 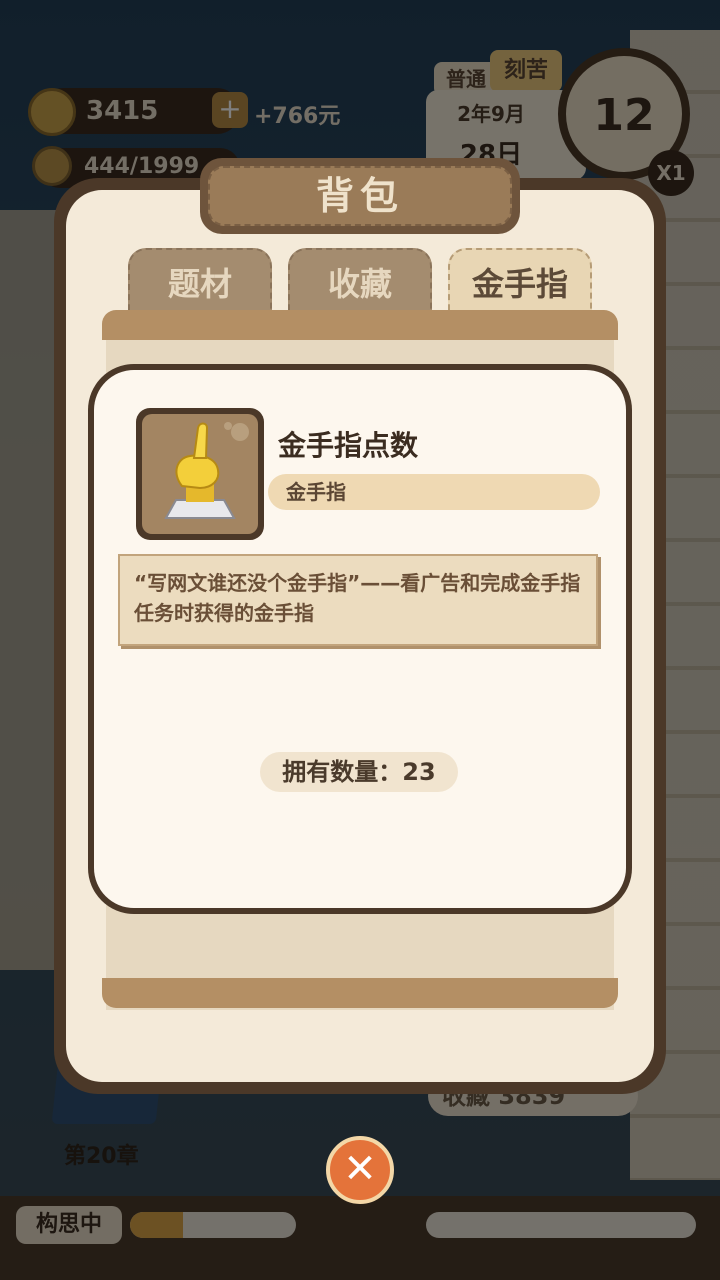 What do you see at coordinates (434, 492) in the screenshot?
I see `item-category: 金手指` at bounding box center [434, 492].